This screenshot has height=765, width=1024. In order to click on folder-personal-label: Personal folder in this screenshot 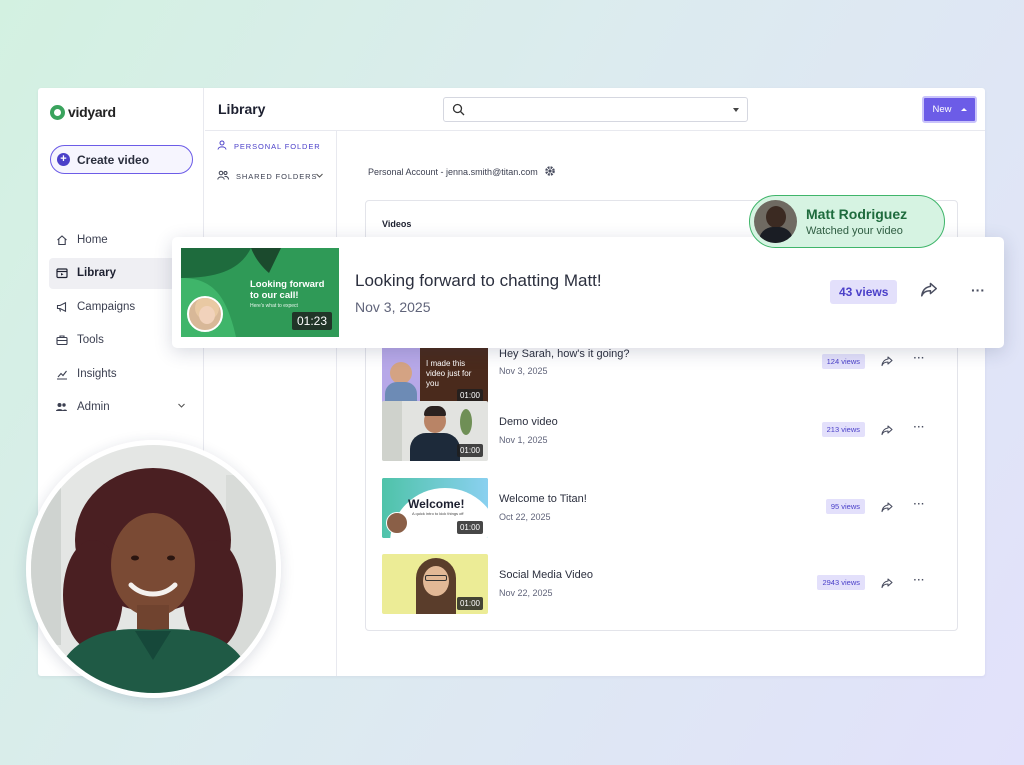, I will do `click(277, 146)`.